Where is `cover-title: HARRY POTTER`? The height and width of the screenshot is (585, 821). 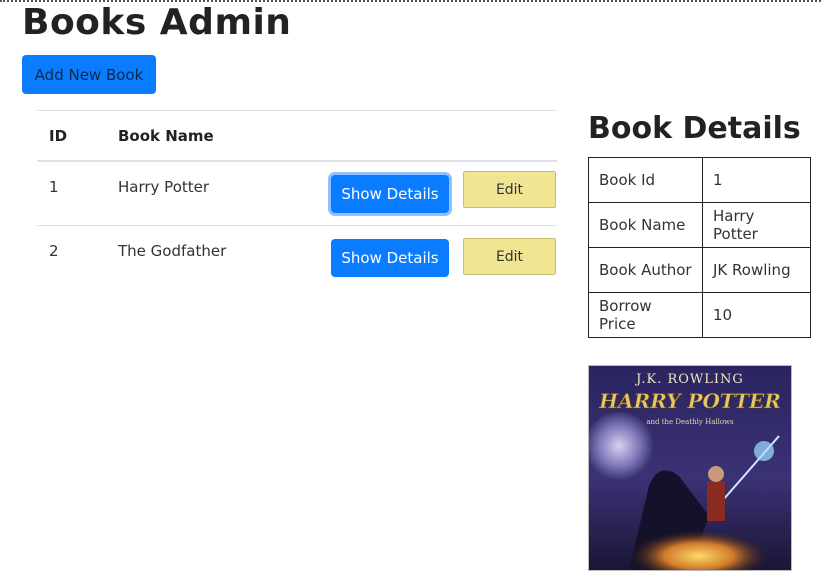
cover-title: HARRY POTTER is located at coordinates (689, 401).